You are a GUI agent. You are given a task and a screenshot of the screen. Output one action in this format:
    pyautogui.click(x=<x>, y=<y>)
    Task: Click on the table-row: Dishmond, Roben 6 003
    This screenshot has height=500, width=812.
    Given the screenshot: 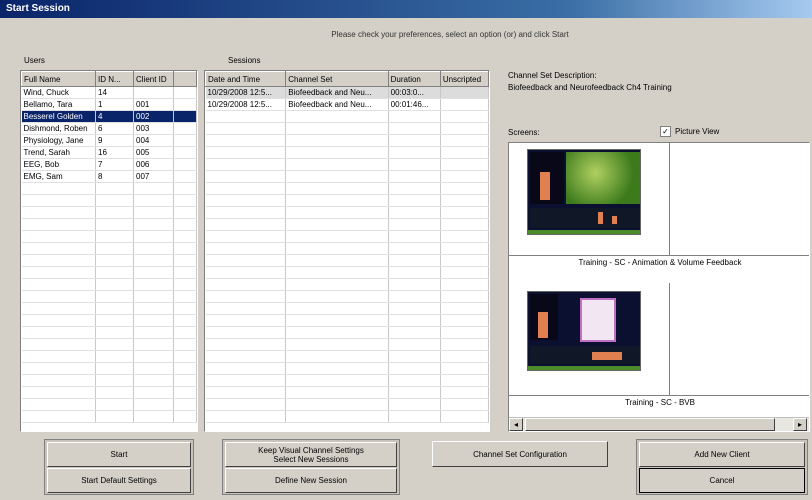 What is the action you would take?
    pyautogui.click(x=109, y=128)
    